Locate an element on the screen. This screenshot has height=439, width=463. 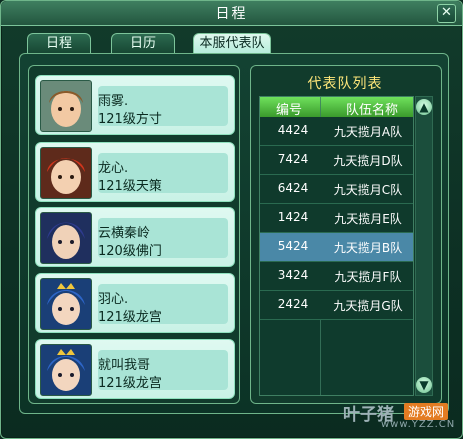
team-name: 九天揽月G队 is located at coordinates (368, 306).